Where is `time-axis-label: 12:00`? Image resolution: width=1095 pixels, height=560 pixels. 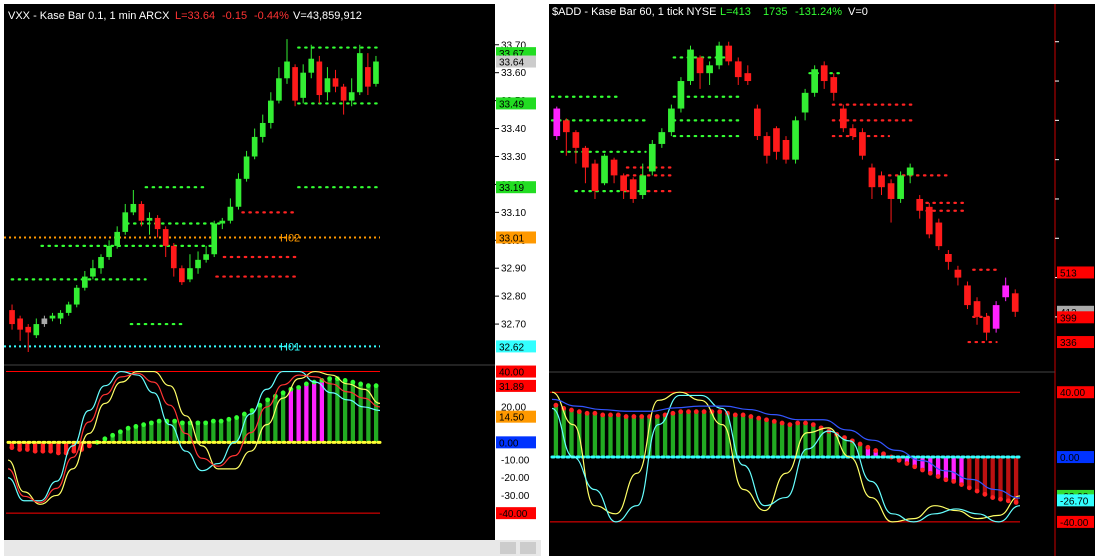 time-axis-label: 12:00 is located at coordinates (164, 531).